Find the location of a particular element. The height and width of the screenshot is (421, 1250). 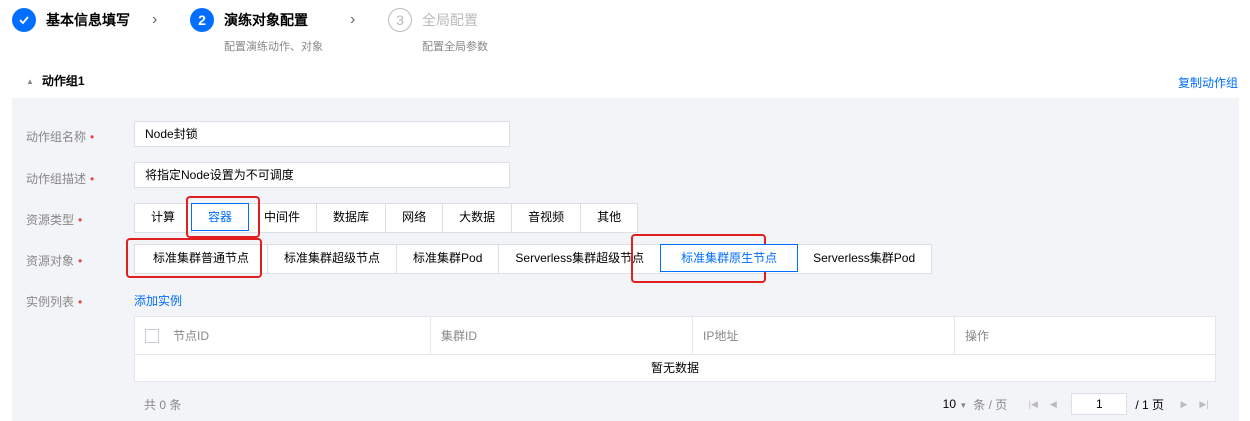

group-name-label: 动作组名称 • is located at coordinates (60, 137).